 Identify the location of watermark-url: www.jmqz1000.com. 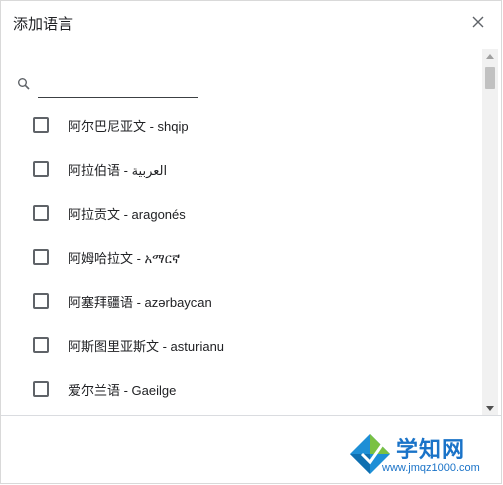
(431, 468).